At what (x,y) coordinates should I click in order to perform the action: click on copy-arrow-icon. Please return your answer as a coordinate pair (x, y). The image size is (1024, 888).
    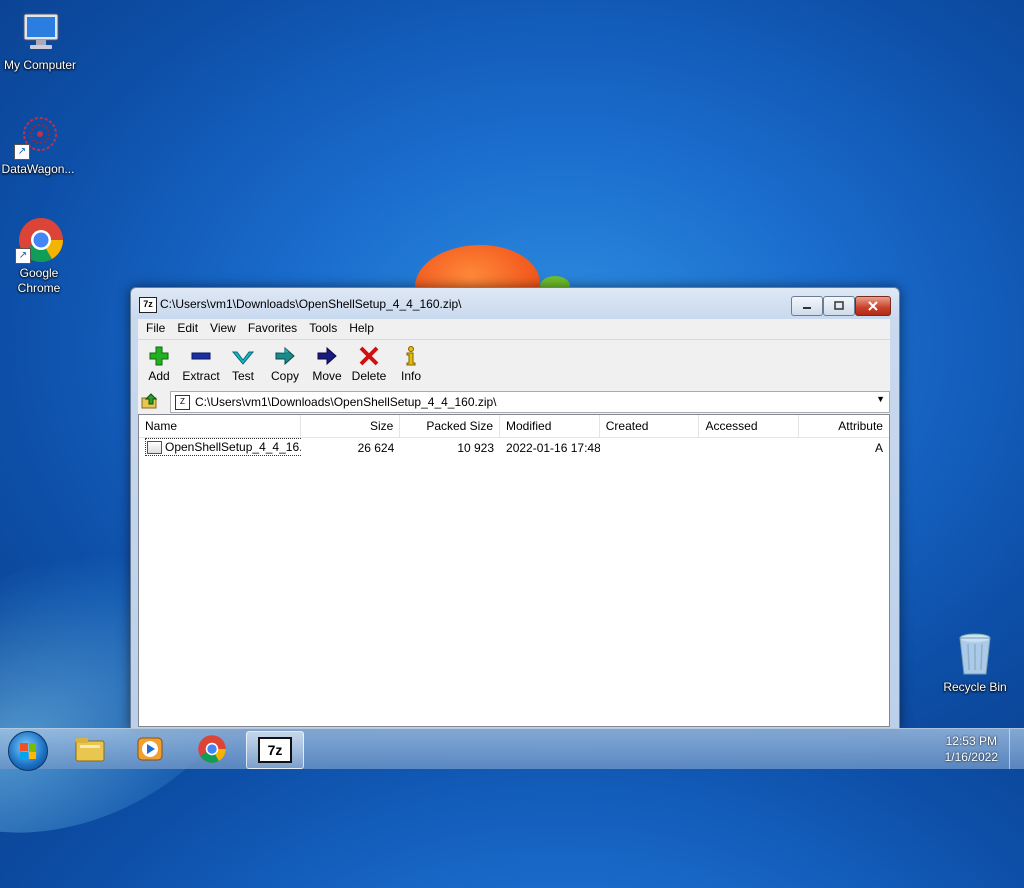
    Looking at the image, I should click on (285, 356).